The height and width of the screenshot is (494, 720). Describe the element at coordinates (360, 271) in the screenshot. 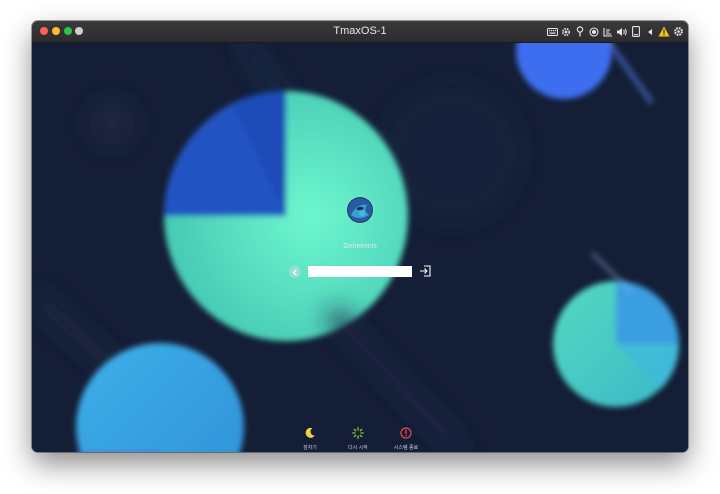

I see `password-input` at that location.